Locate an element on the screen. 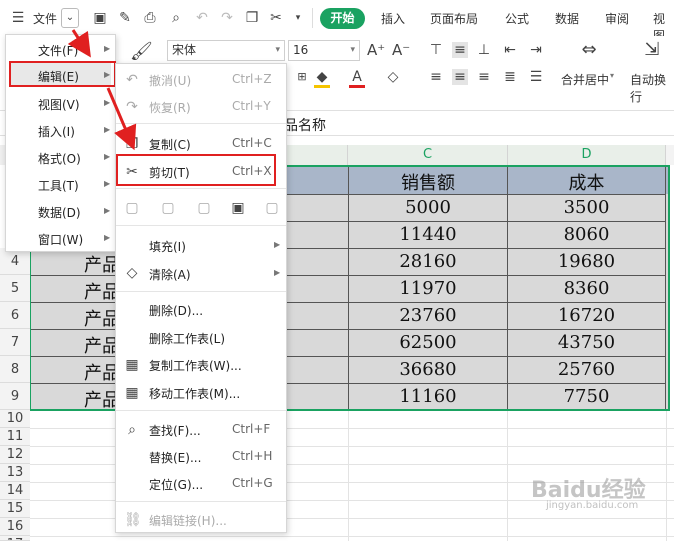  watermark-url: jingyan.baidu.com is located at coordinates (592, 505).